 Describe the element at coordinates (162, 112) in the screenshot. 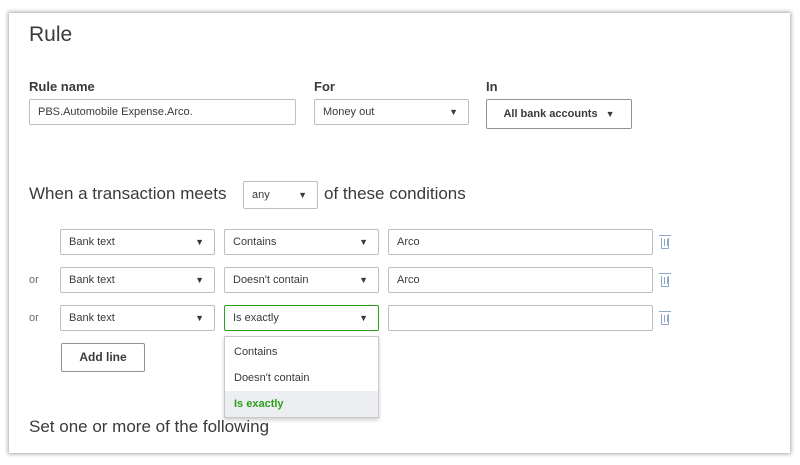

I see `rule-name-input: PBS.Automobile Expense.Arco.` at that location.